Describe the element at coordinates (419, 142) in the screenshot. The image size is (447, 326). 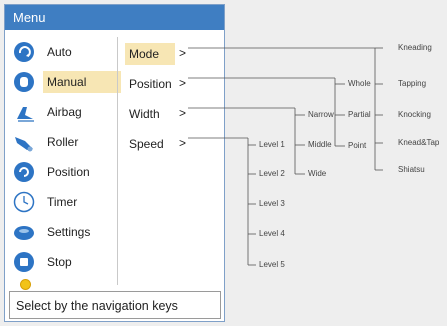
I see `mode-option: Knead&Tap` at that location.